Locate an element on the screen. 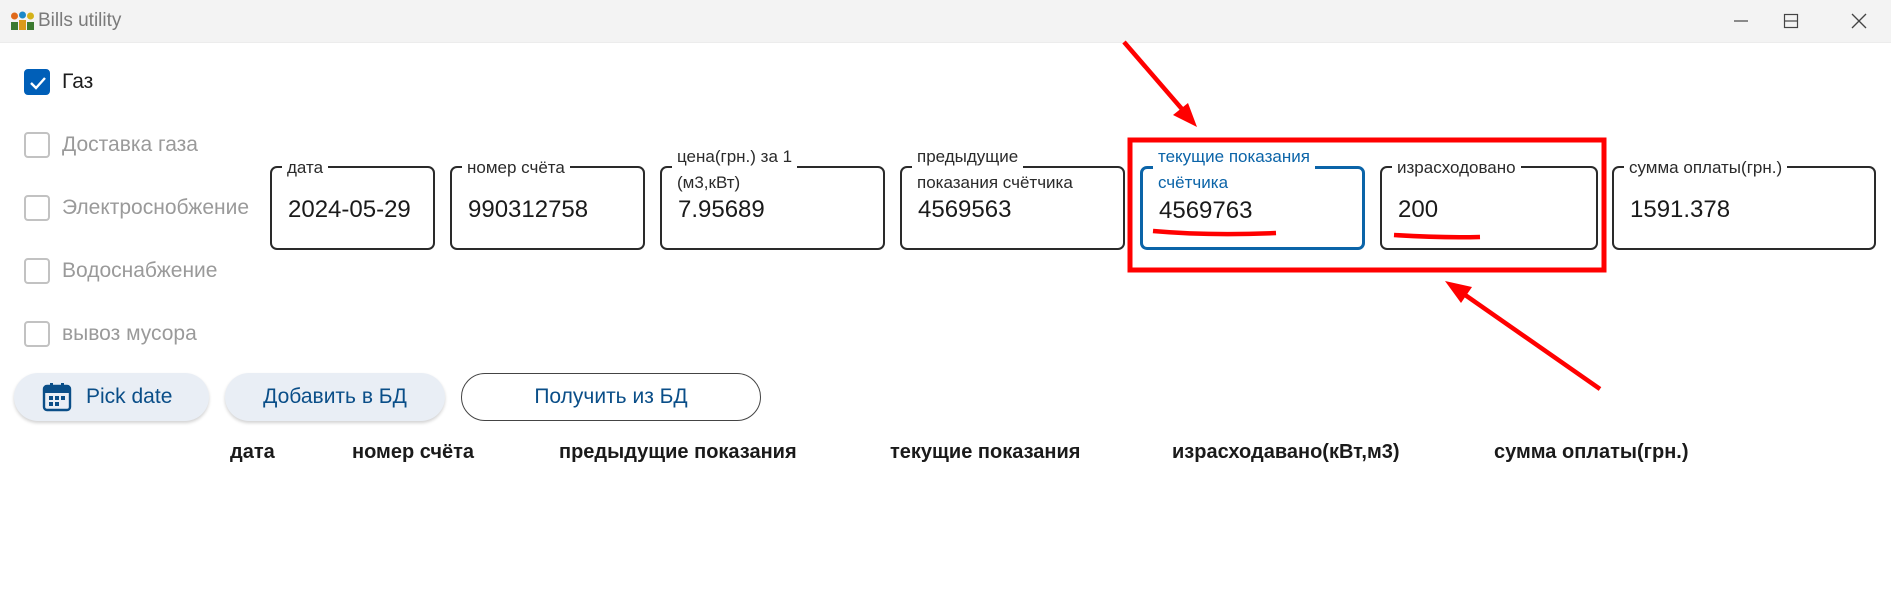 The image size is (1891, 602). arrow-top-line is located at coordinates (1156, 79).